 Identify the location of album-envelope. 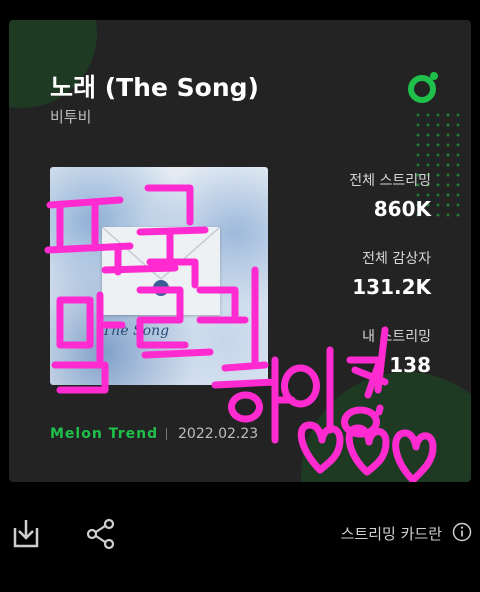
(161, 270).